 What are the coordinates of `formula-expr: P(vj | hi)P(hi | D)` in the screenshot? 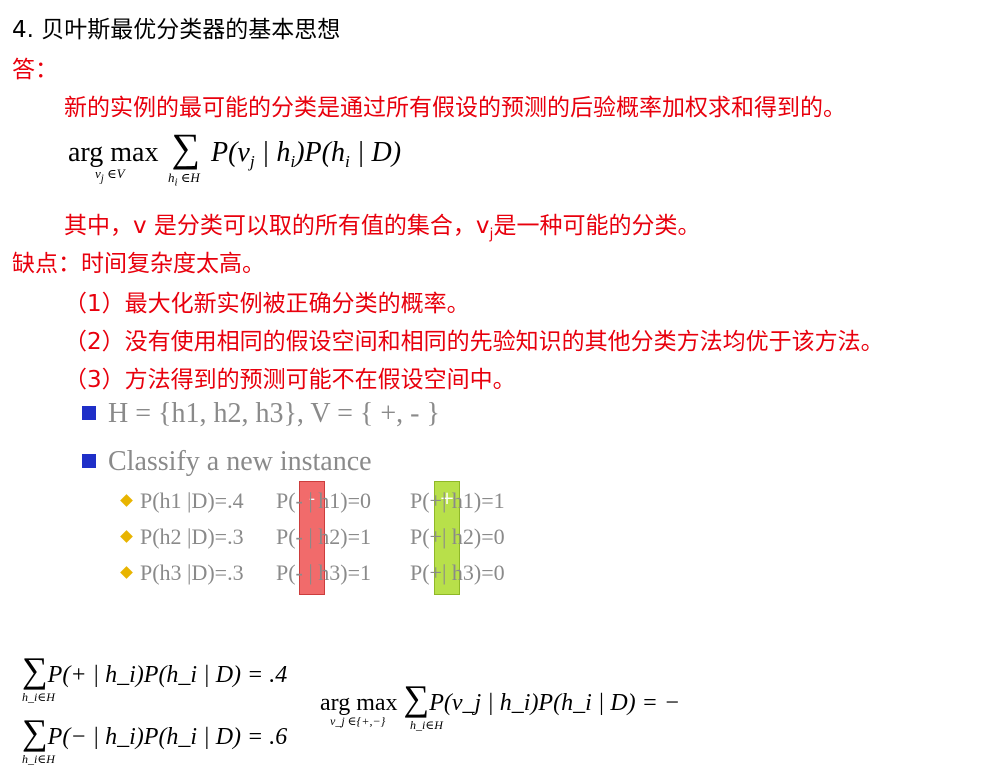 It's located at (306, 154).